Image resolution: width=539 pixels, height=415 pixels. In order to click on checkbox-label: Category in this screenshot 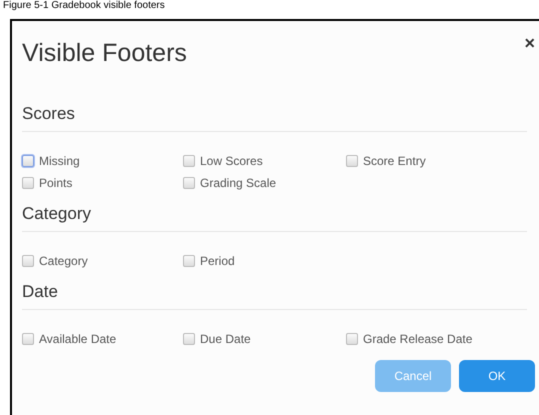, I will do `click(63, 261)`.